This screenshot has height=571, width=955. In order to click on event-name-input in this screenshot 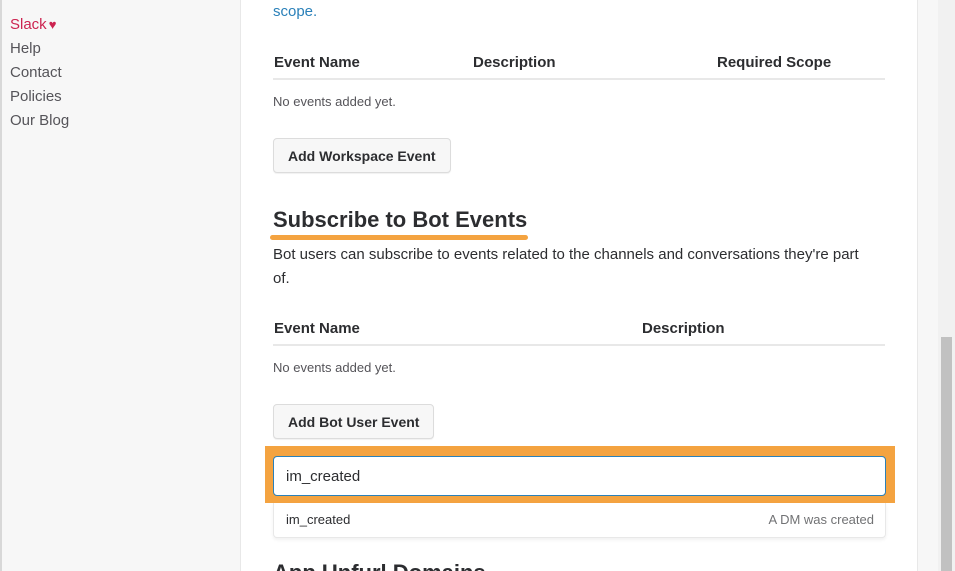, I will do `click(579, 476)`.